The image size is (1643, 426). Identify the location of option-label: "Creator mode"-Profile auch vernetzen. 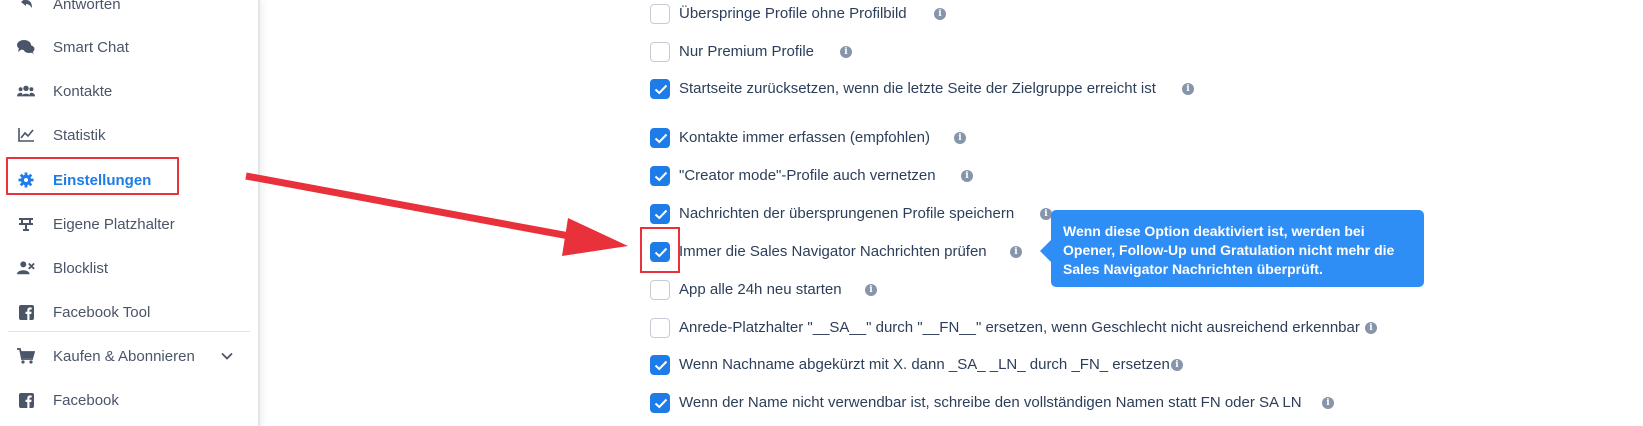
(807, 175).